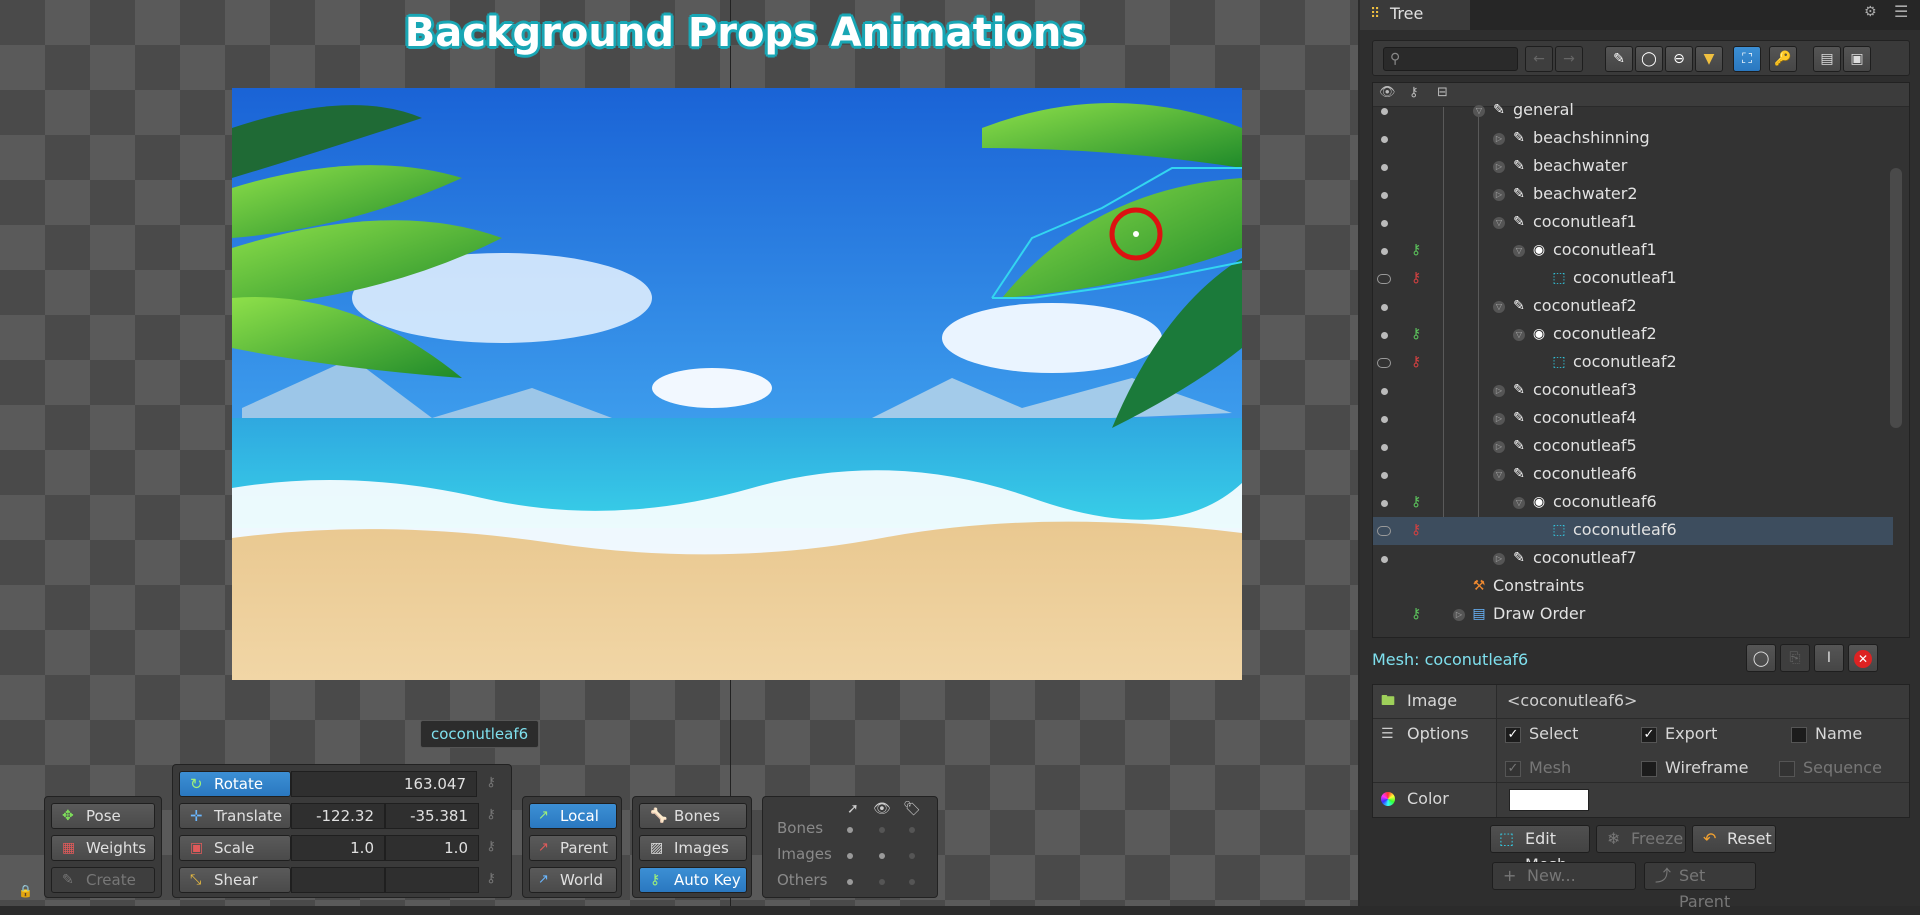  Describe the element at coordinates (1829, 658) in the screenshot. I see `mesh-rename-button: I` at that location.